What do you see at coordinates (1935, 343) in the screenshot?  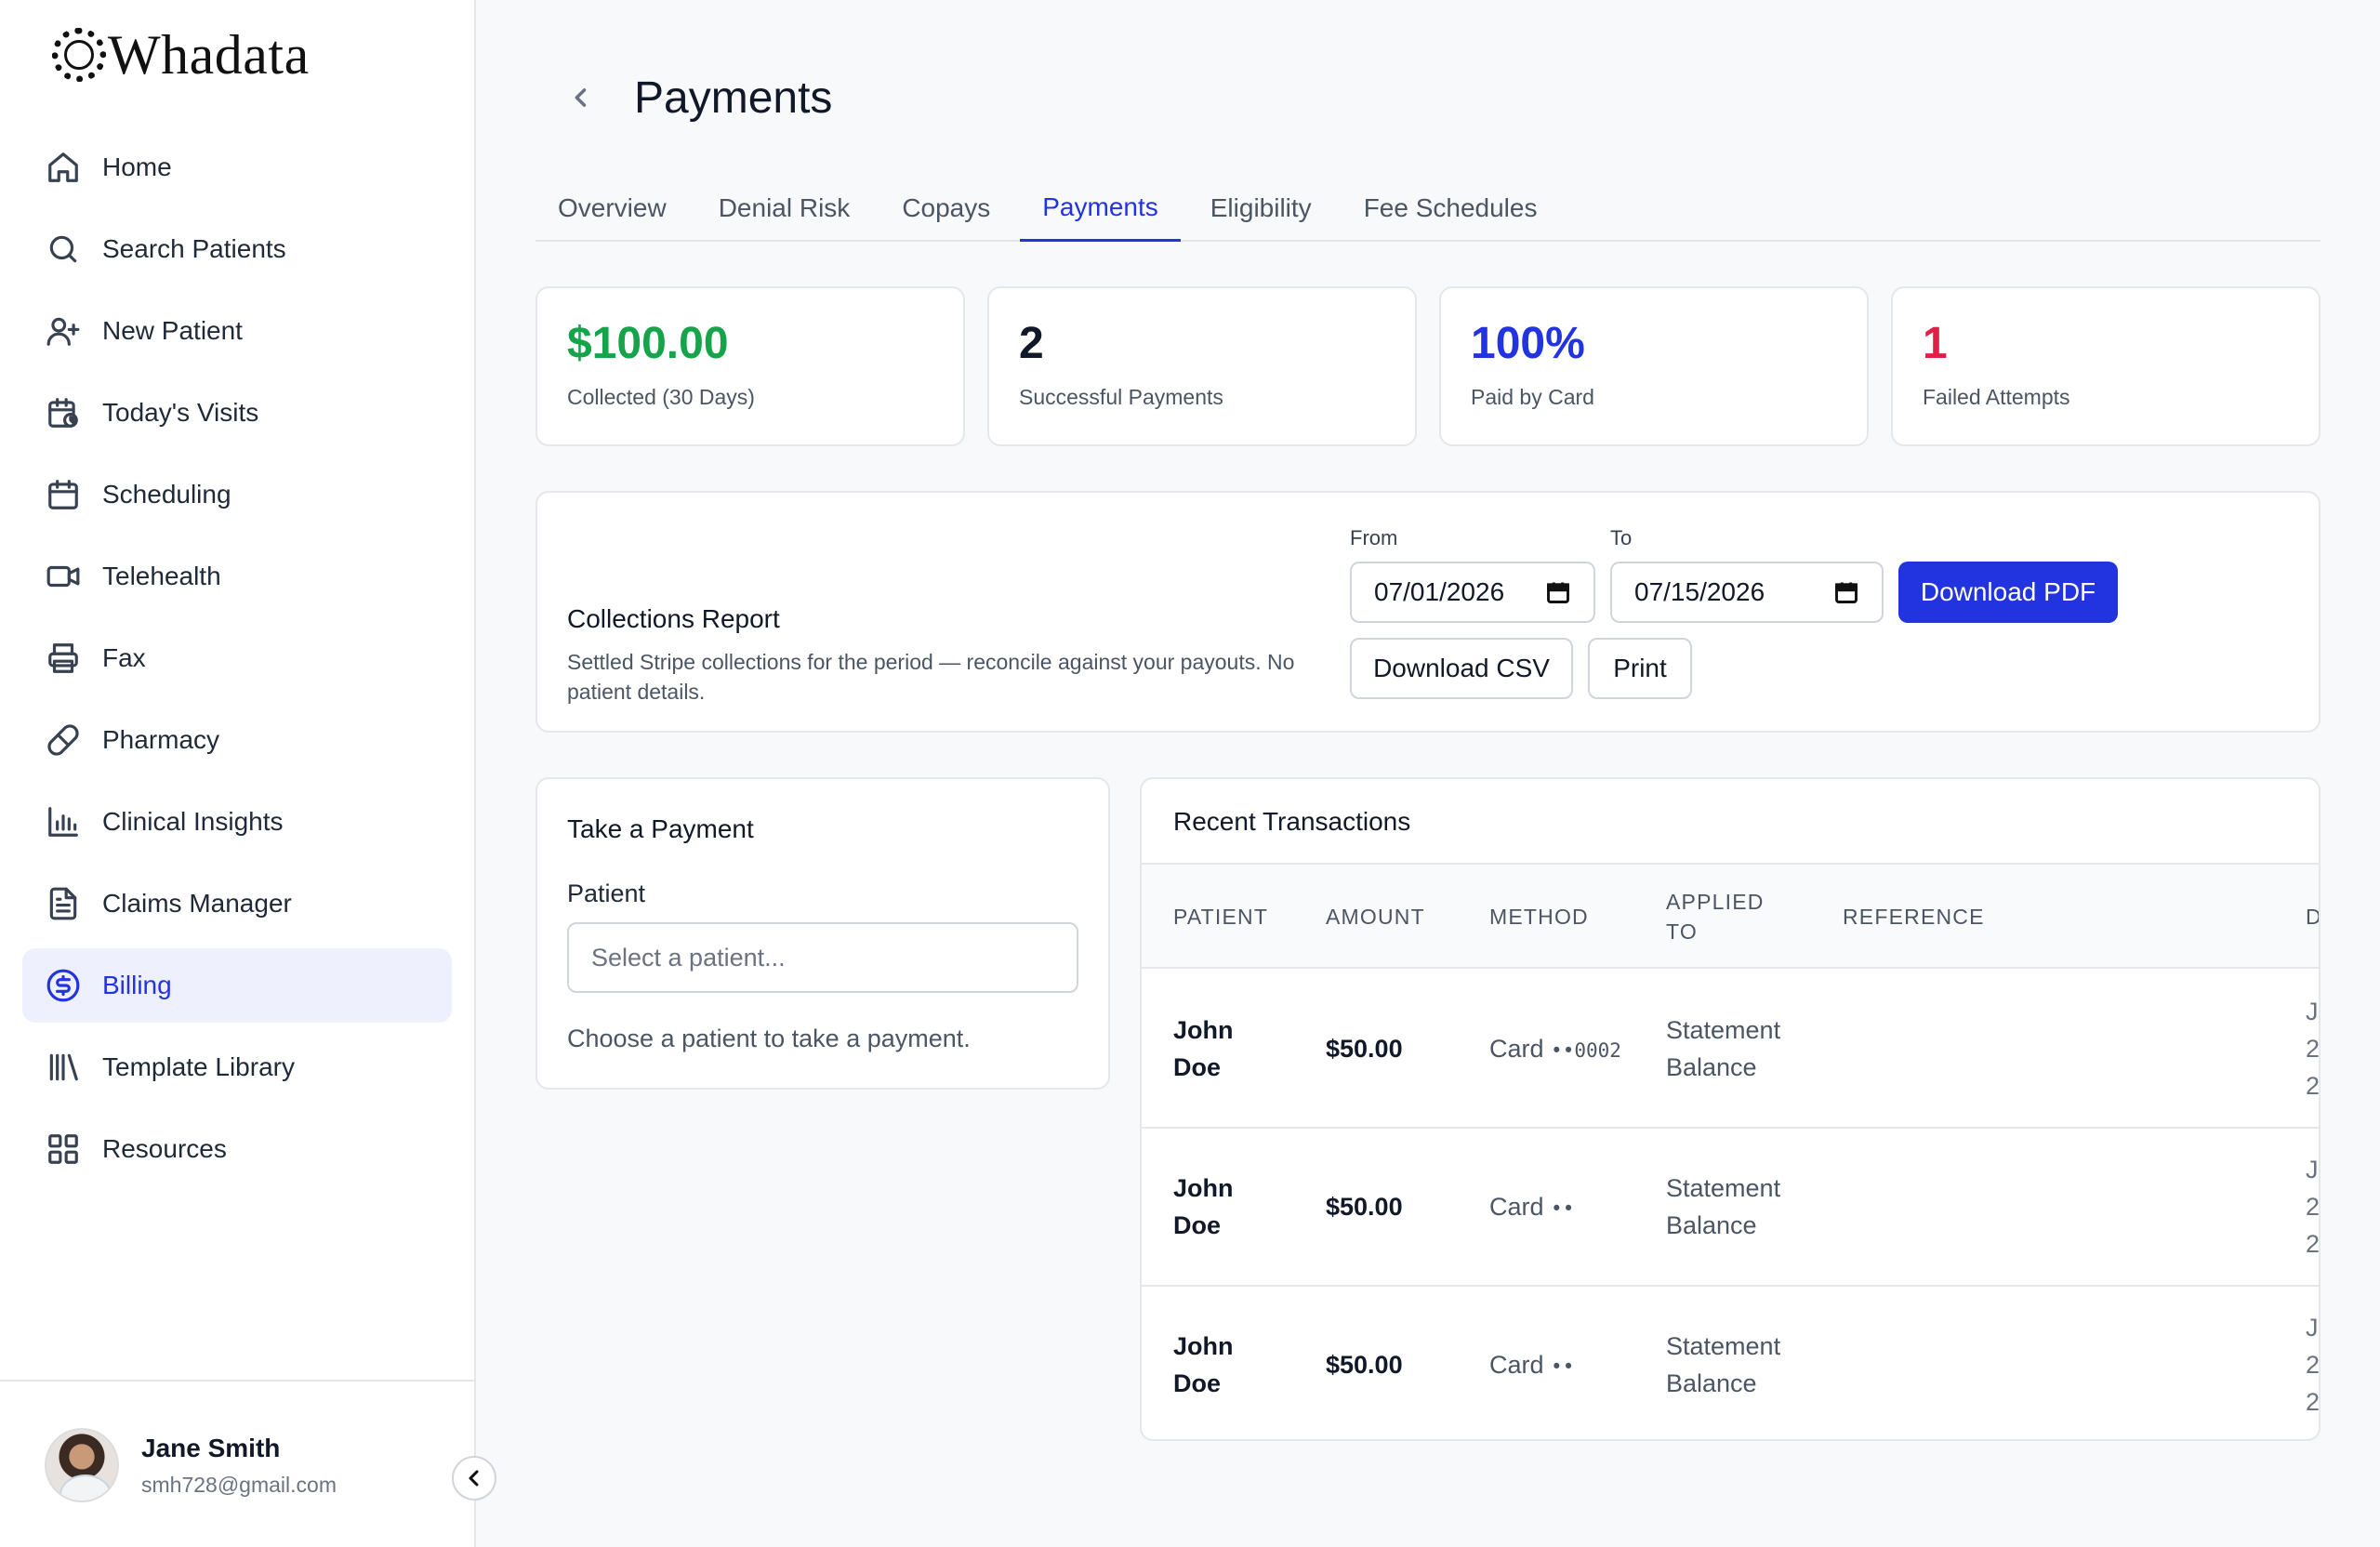 I see `stat-value: 1` at bounding box center [1935, 343].